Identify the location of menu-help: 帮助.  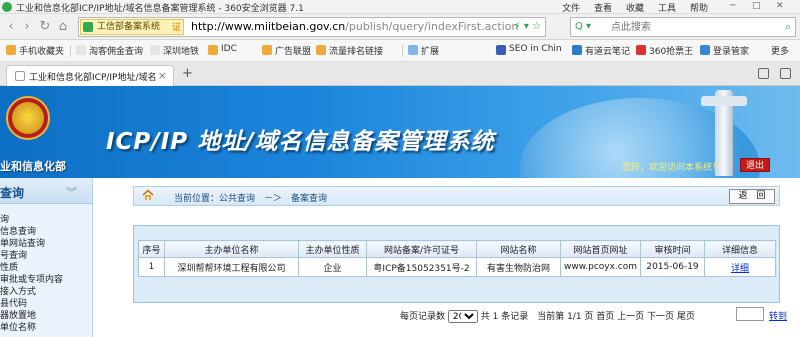
(699, 7).